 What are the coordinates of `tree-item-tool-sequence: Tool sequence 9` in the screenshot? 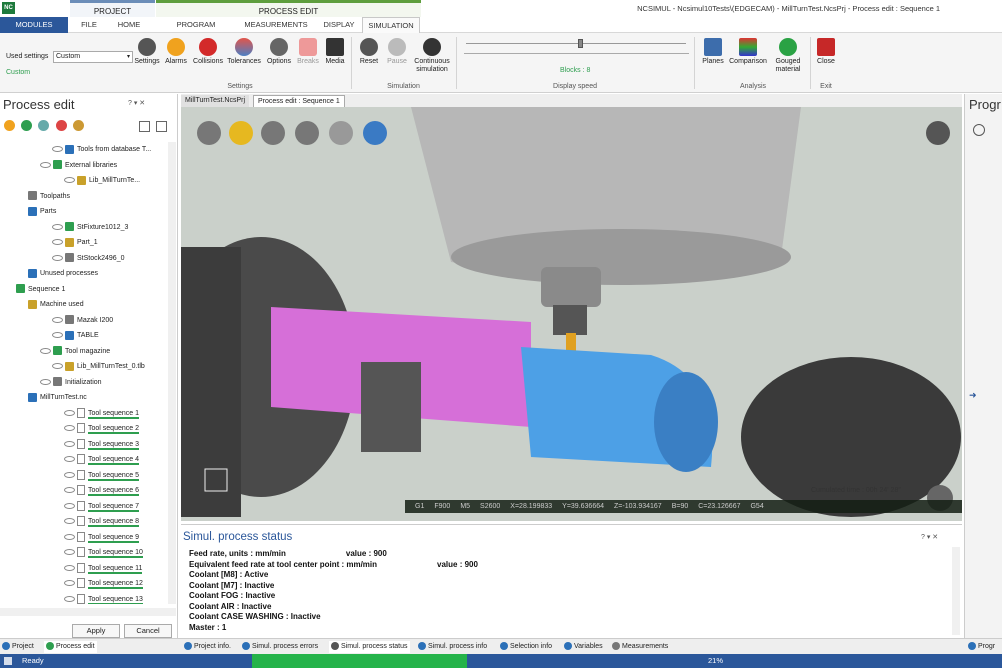 It's located at (101, 538).